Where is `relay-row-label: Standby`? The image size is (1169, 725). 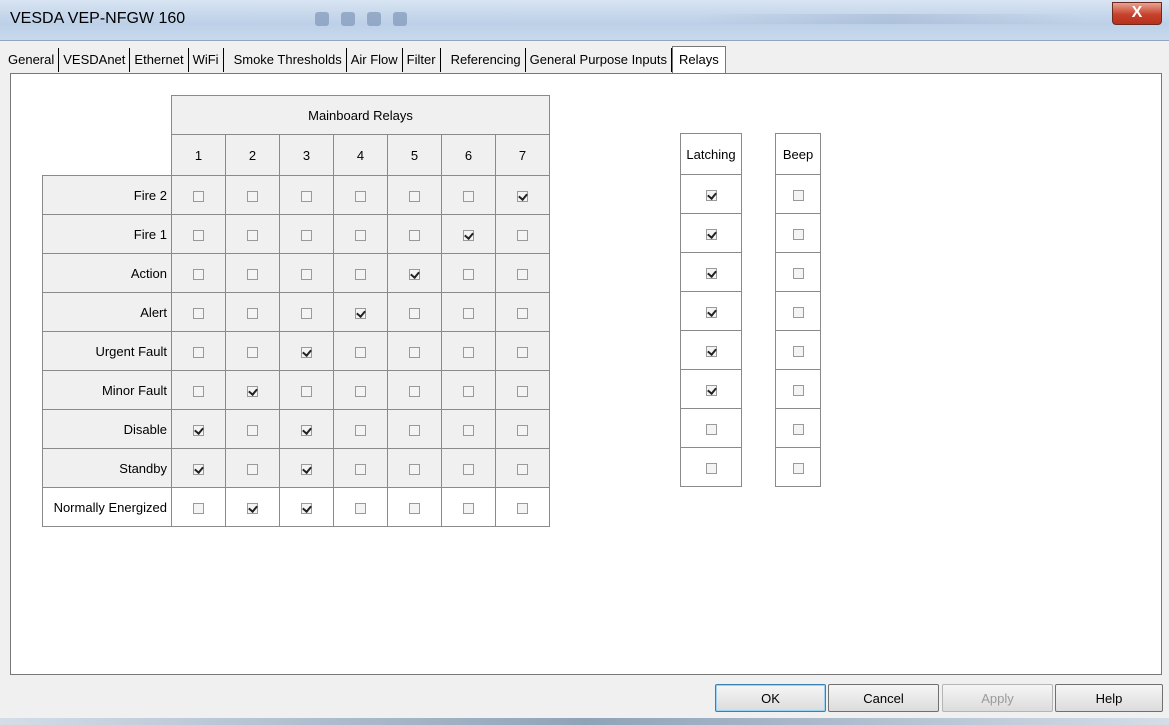
relay-row-label: Standby is located at coordinates (107, 468).